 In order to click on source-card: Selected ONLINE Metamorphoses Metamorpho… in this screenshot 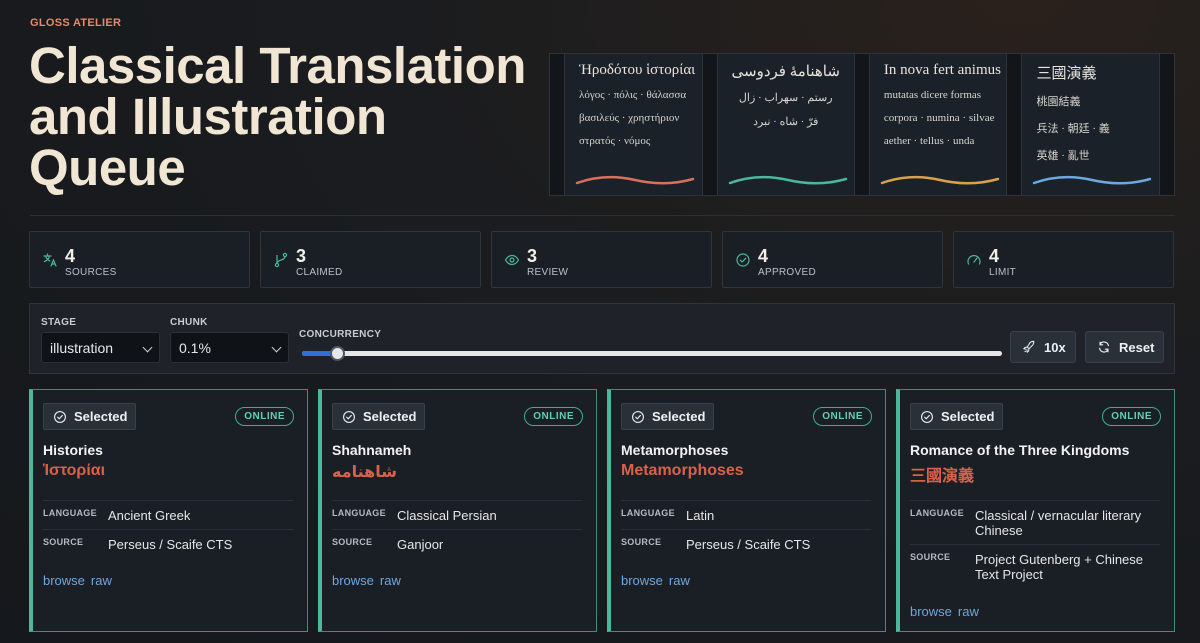, I will do `click(746, 510)`.